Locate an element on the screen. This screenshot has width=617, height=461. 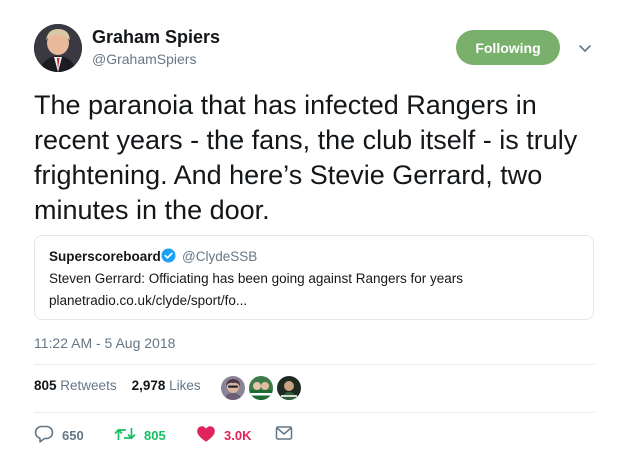
likes-label: Likes is located at coordinates (185, 385).